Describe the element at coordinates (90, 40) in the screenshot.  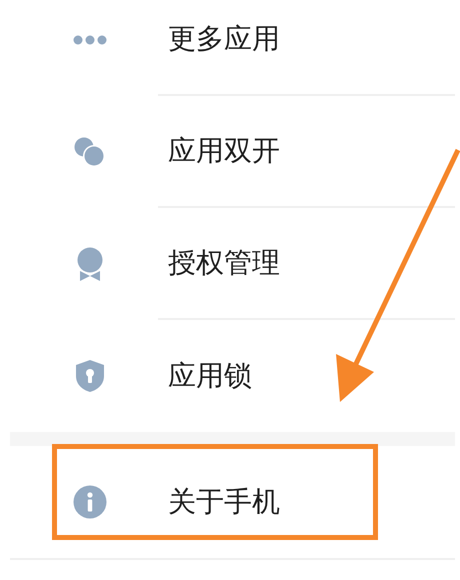
I see `more-dots-icon` at that location.